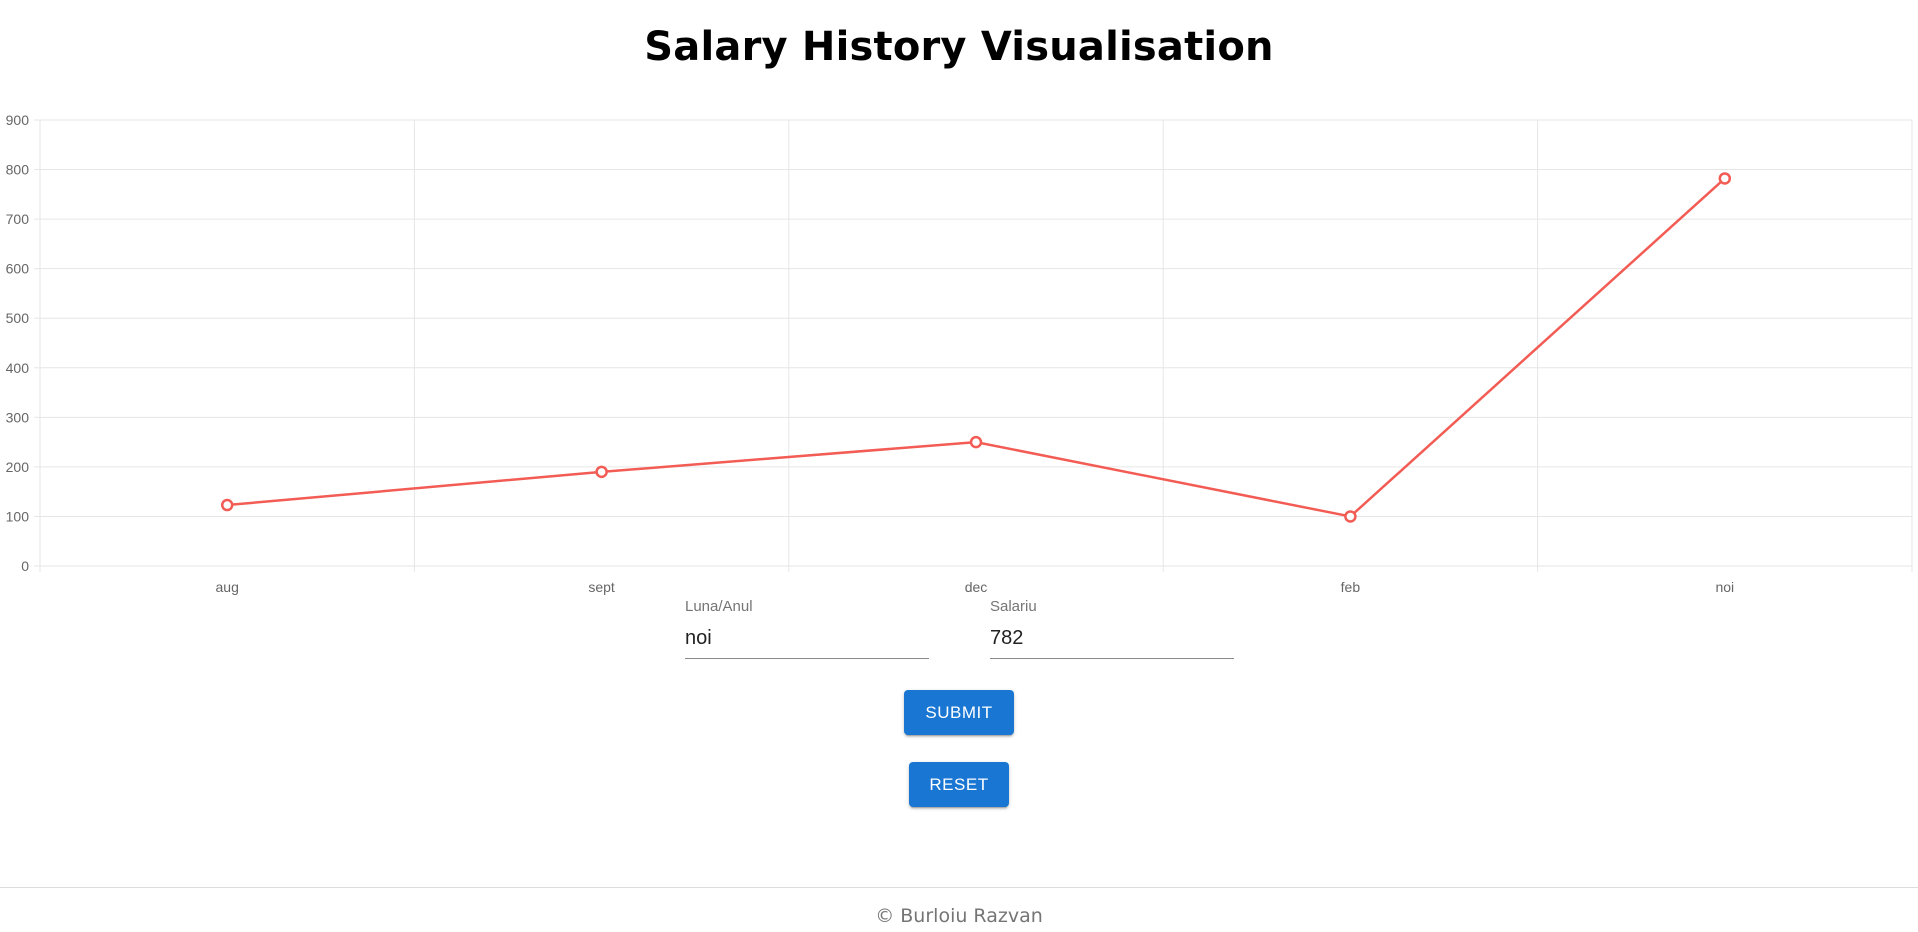 Image resolution: width=1918 pixels, height=932 pixels. What do you see at coordinates (959, 712) in the screenshot?
I see `submit-button: SUBMIT` at bounding box center [959, 712].